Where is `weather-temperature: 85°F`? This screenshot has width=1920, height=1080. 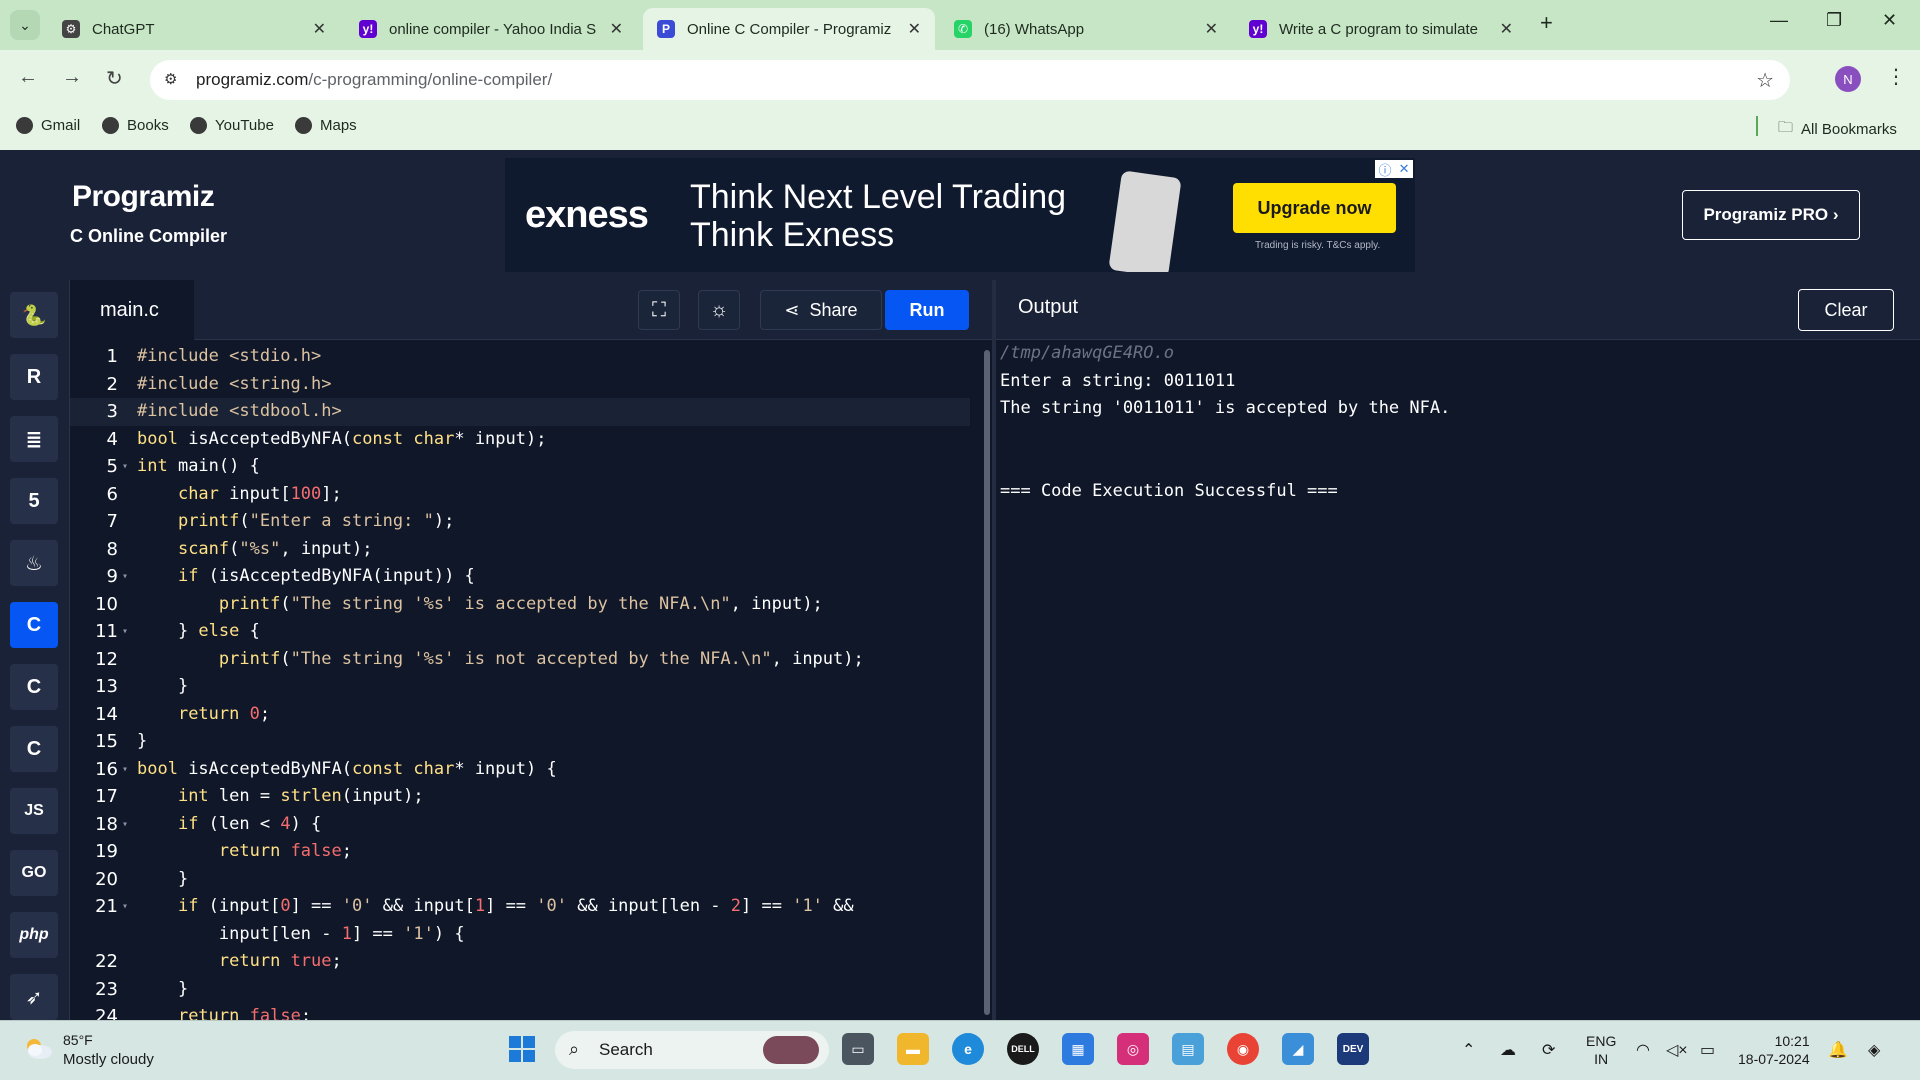
weather-temperature: 85°F is located at coordinates (78, 1040).